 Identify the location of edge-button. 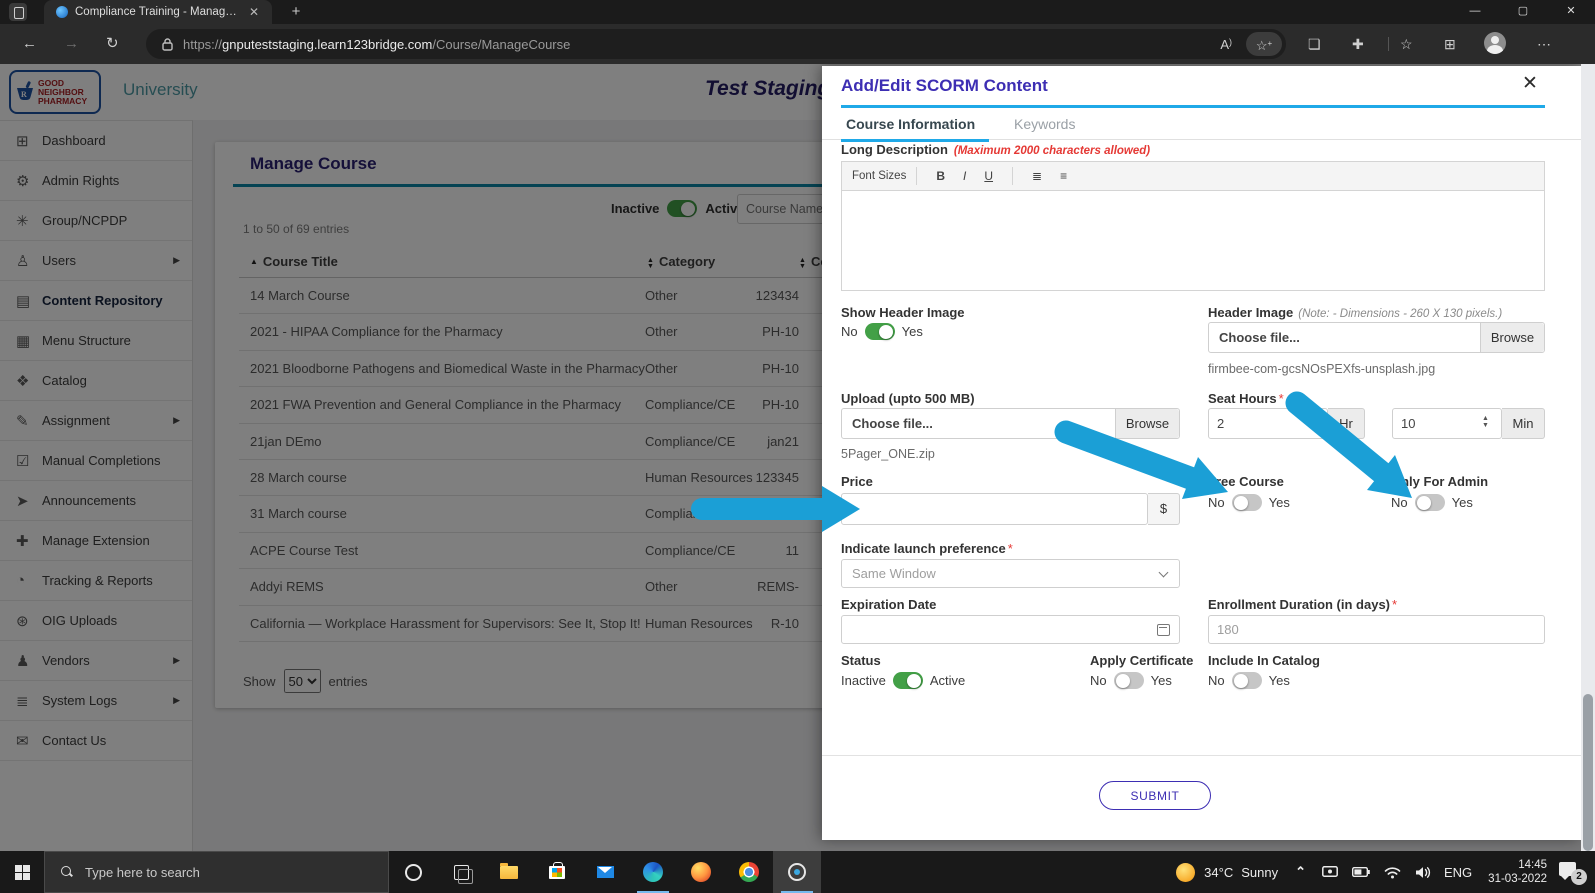
(653, 872).